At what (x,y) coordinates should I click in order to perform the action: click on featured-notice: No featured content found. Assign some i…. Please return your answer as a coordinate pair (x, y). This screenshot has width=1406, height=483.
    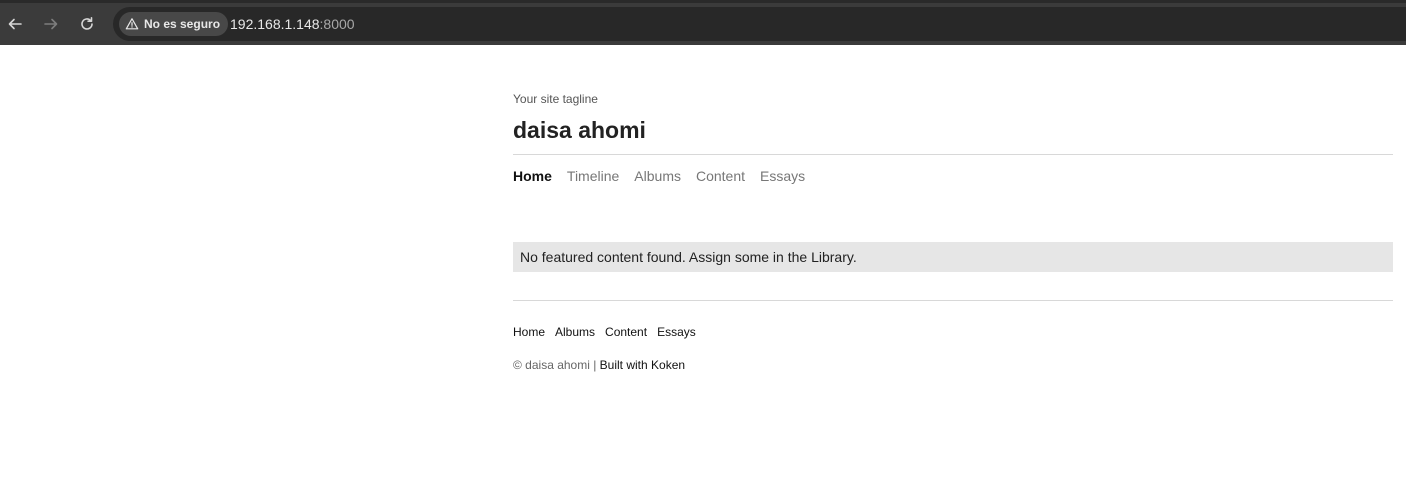
    Looking at the image, I should click on (953, 257).